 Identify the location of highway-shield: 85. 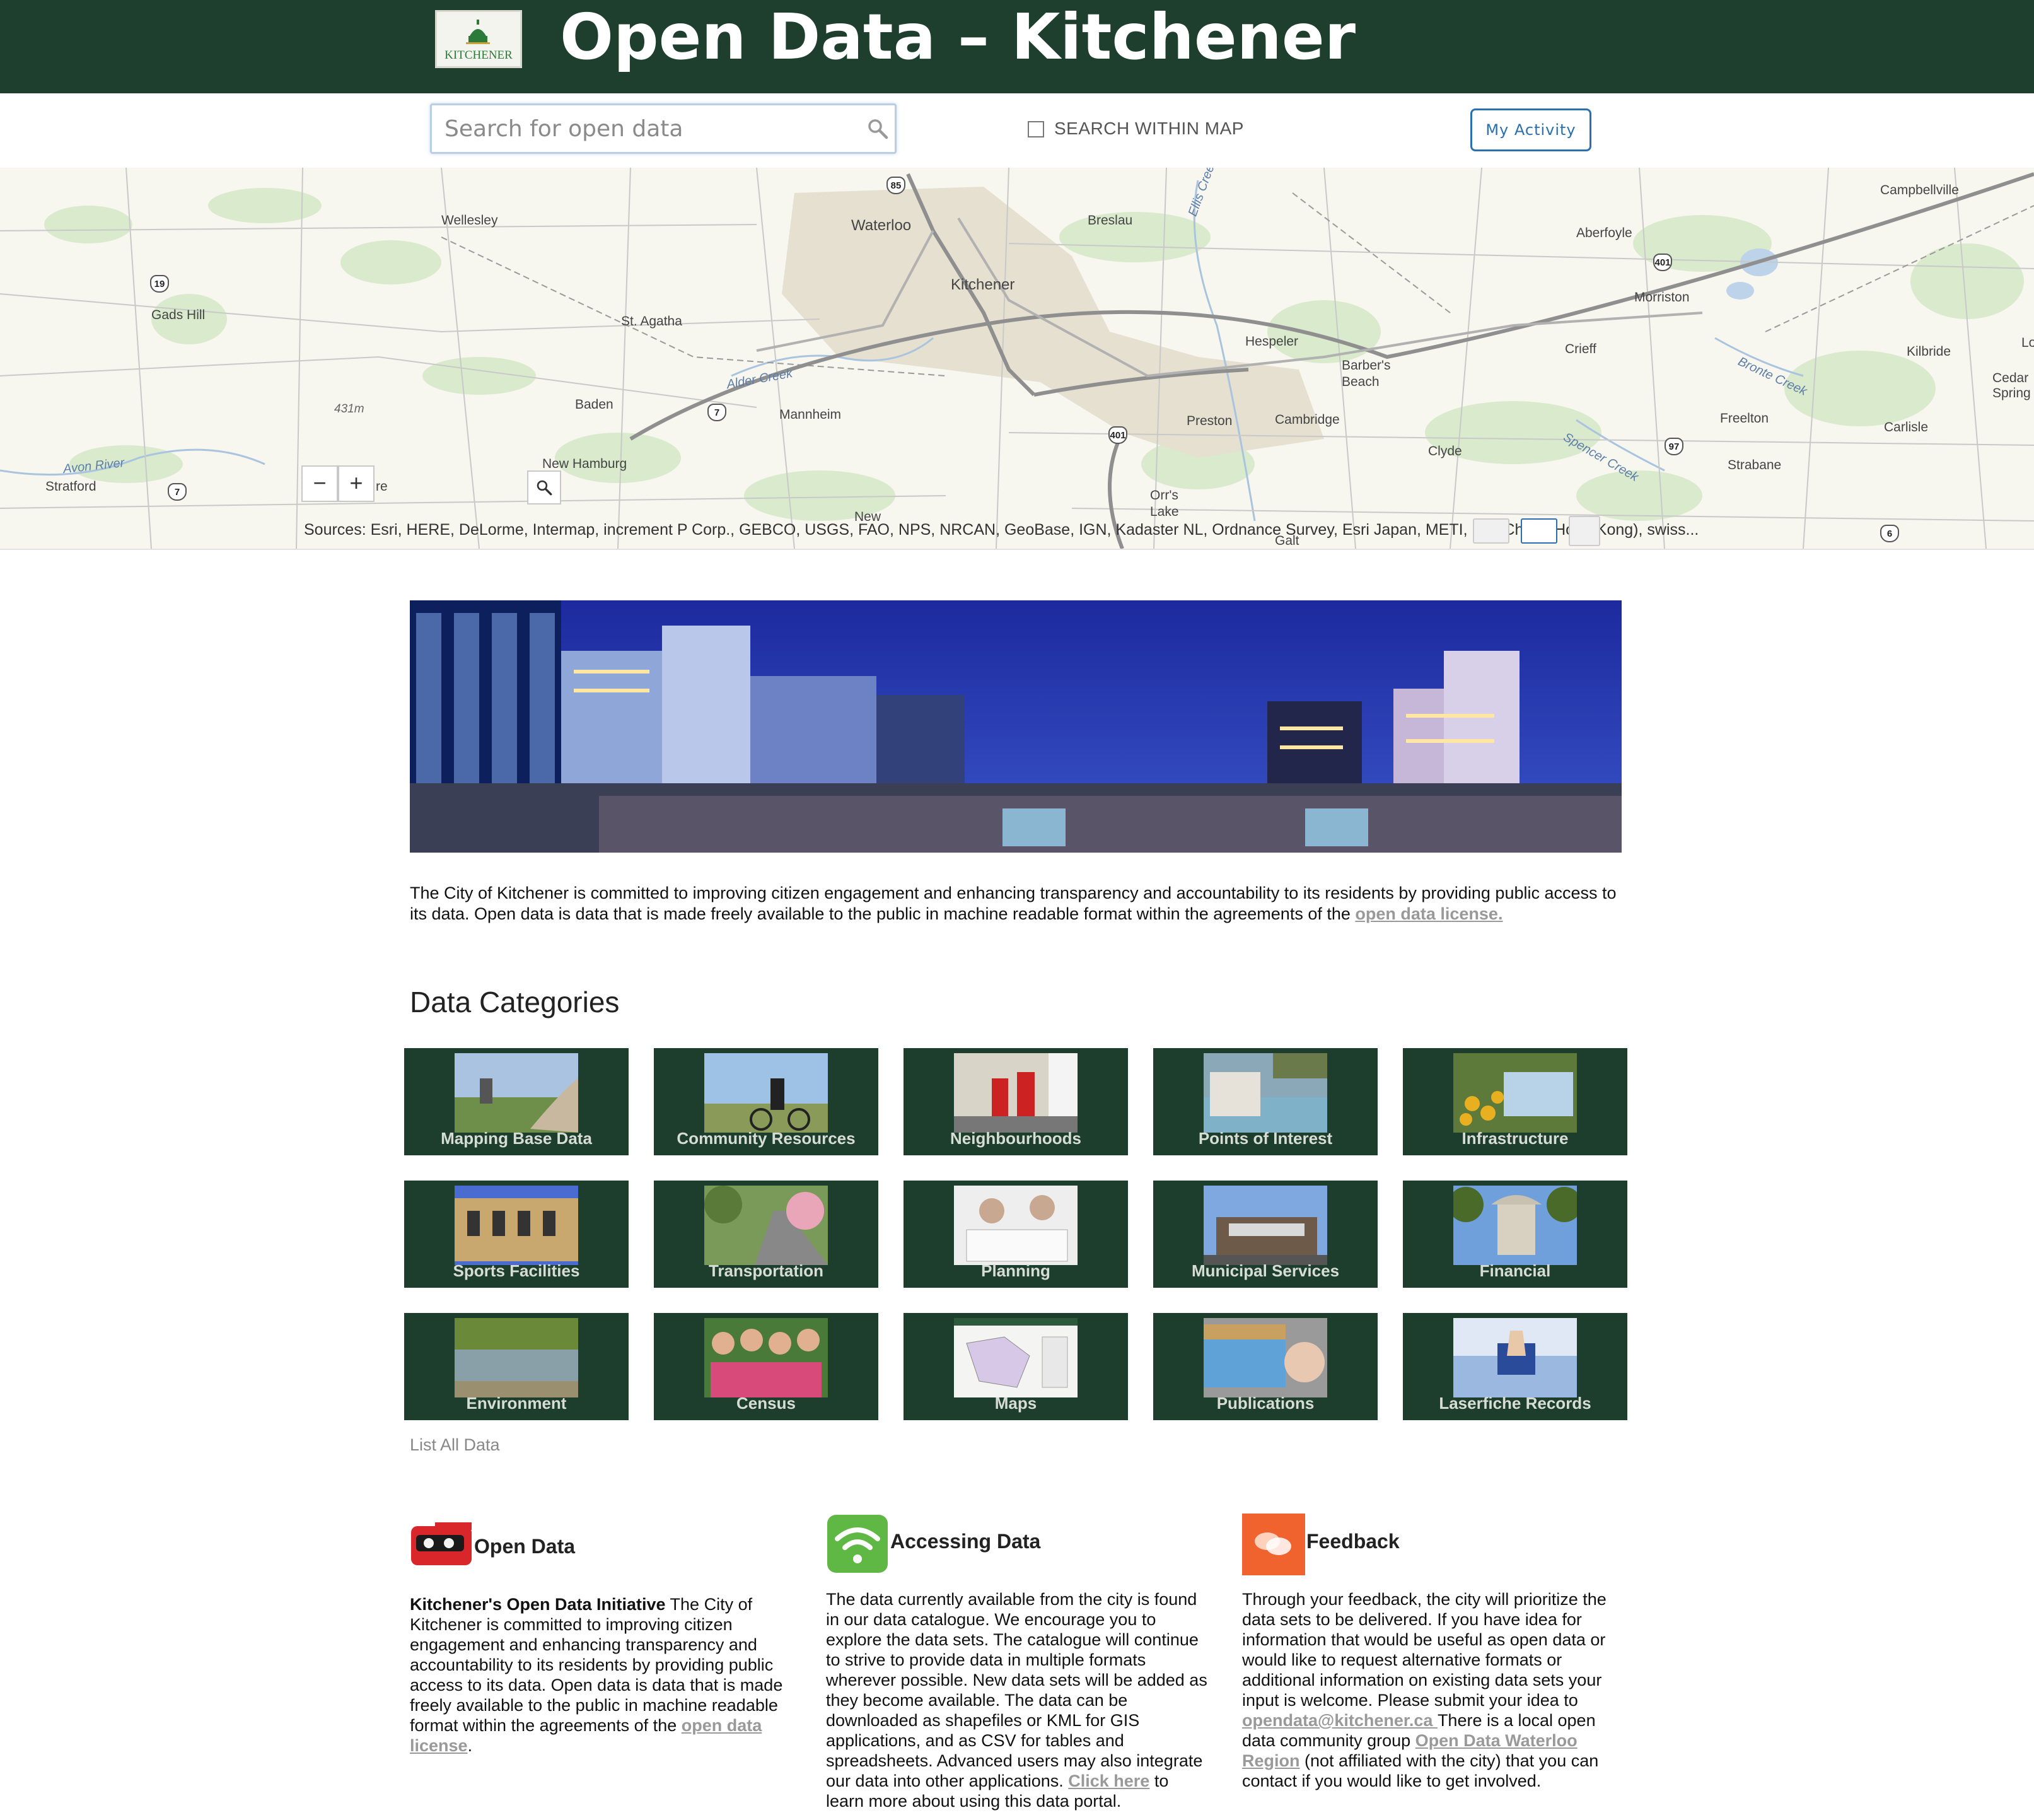
(895, 185).